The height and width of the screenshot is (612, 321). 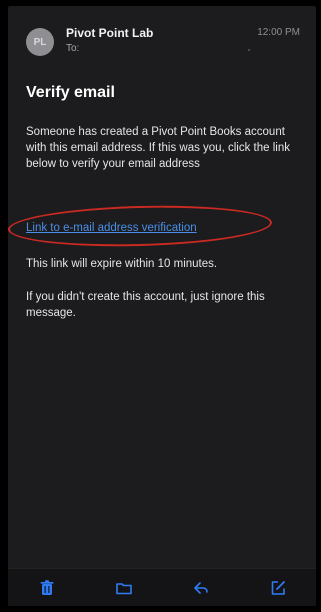 I want to click on compose-button, so click(x=278, y=588).